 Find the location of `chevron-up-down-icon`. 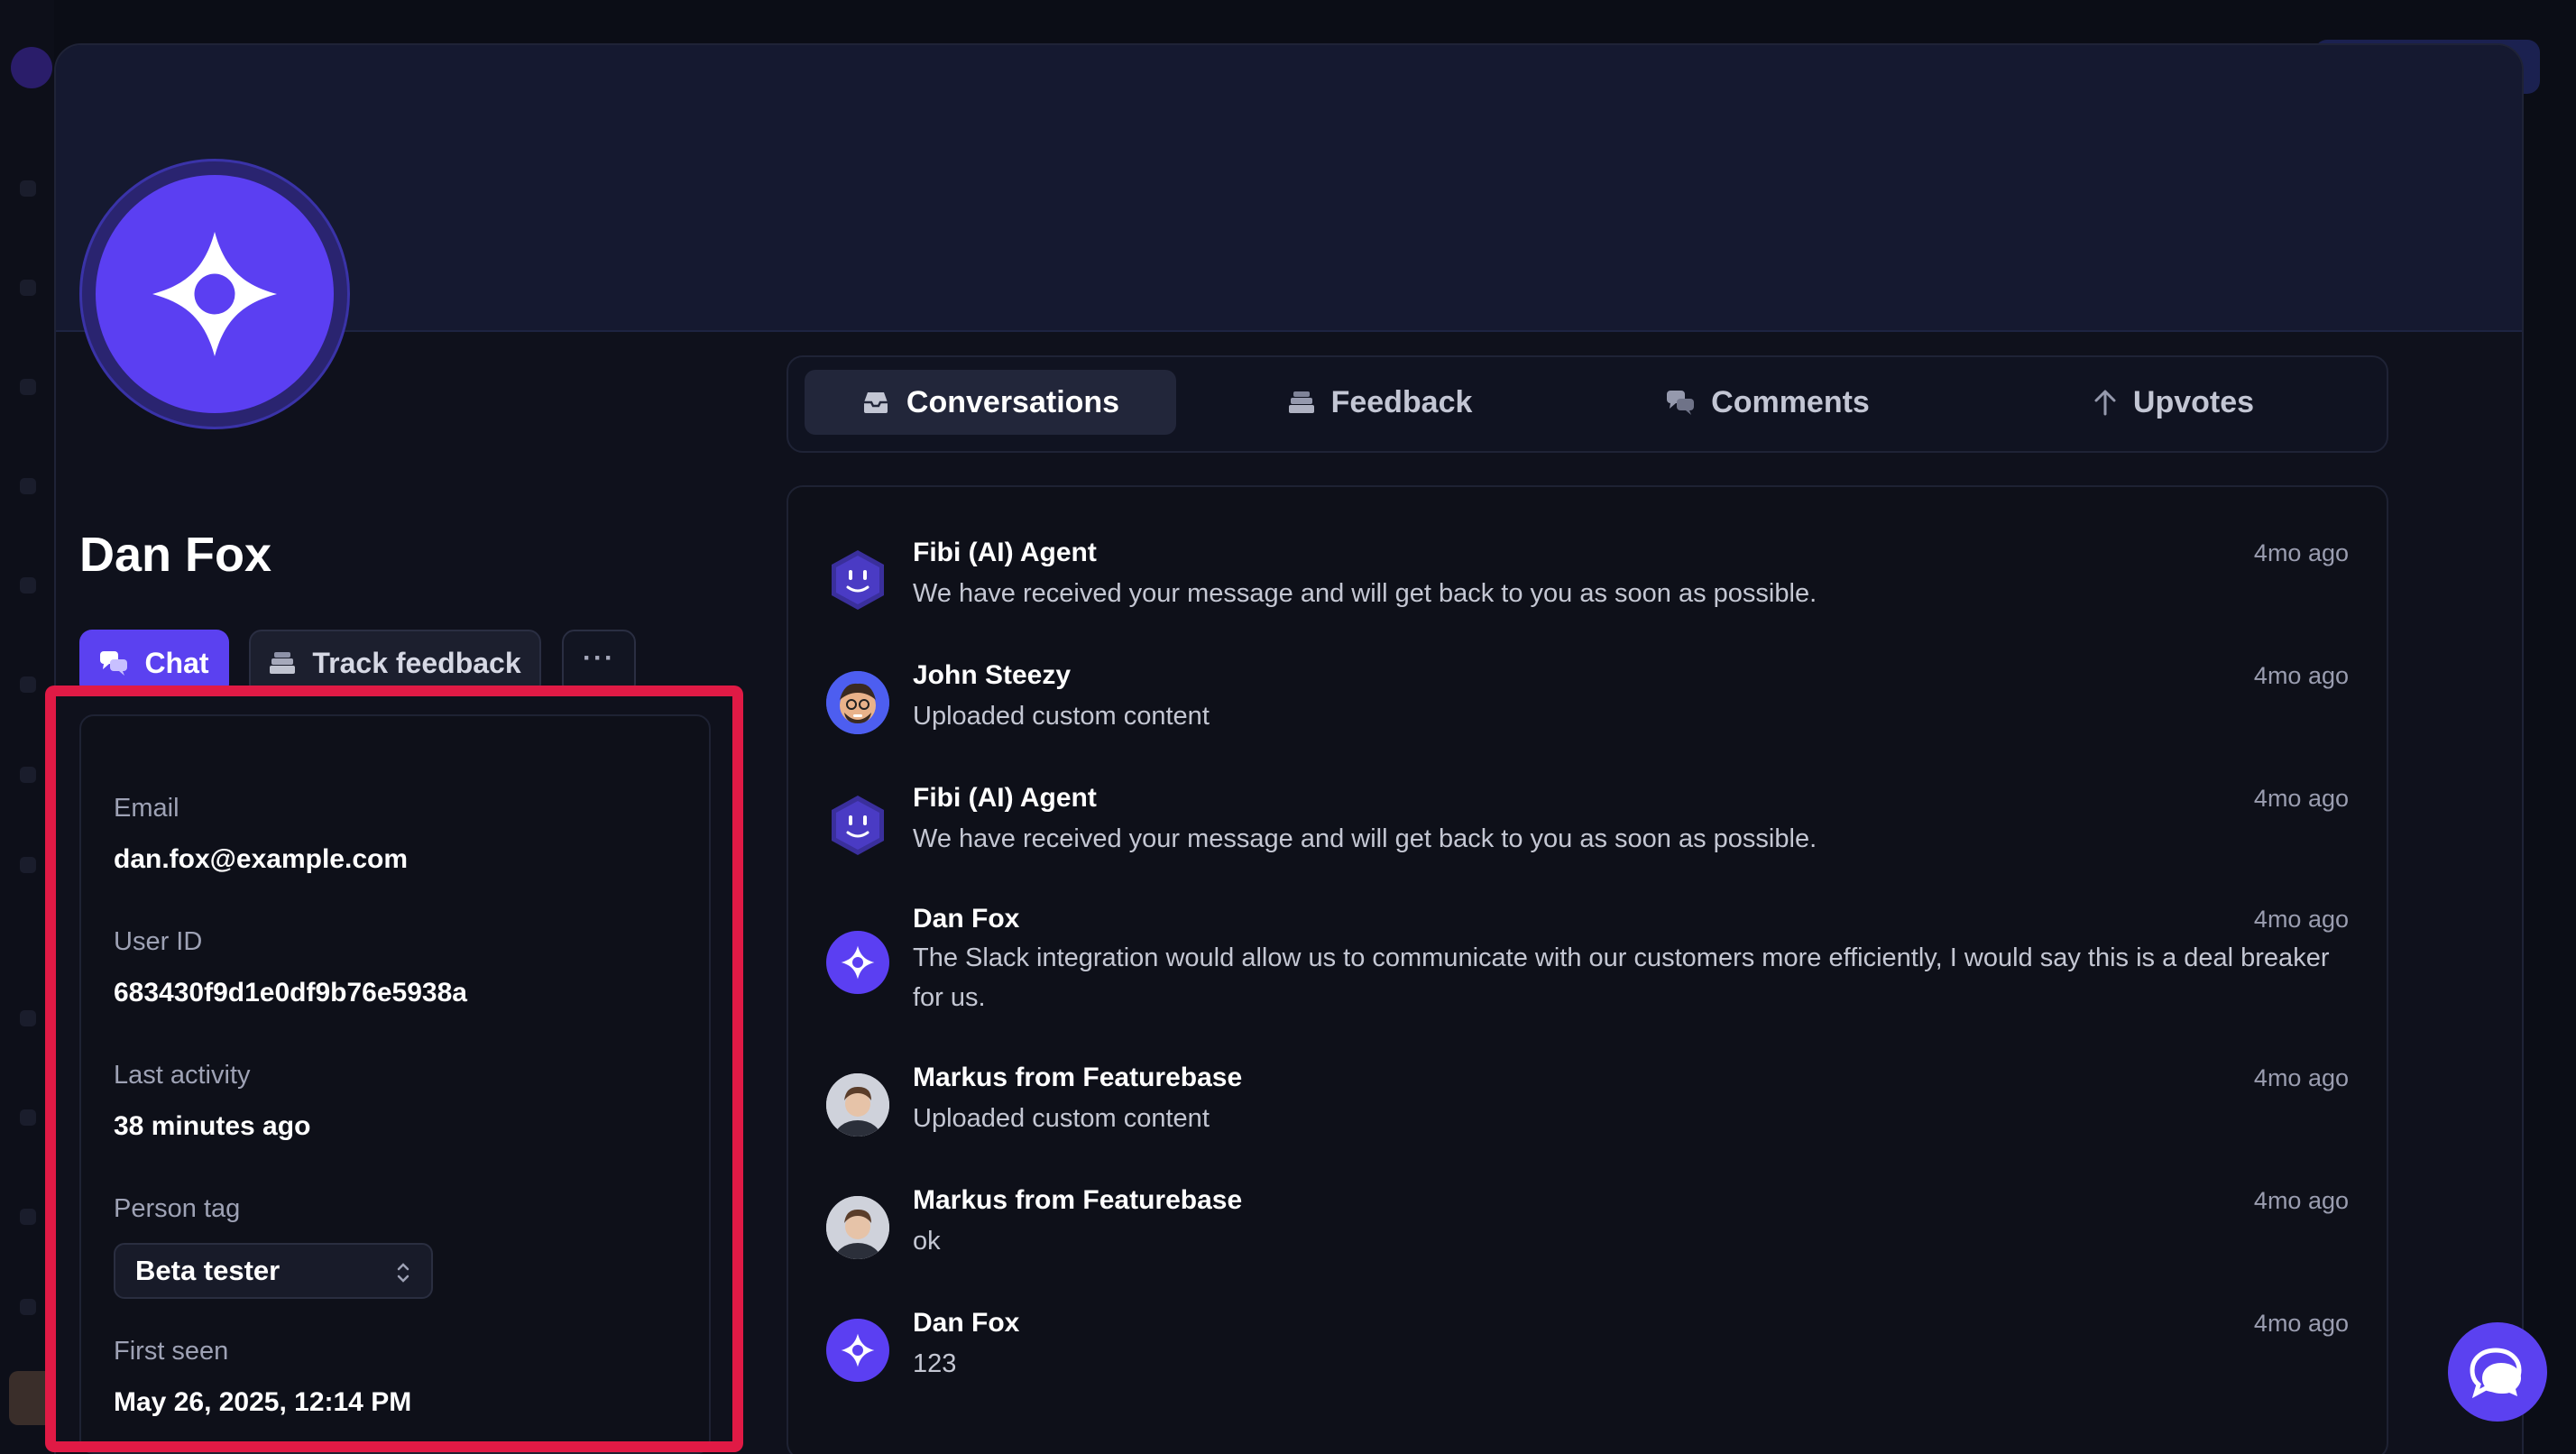

chevron-up-down-icon is located at coordinates (403, 1273).